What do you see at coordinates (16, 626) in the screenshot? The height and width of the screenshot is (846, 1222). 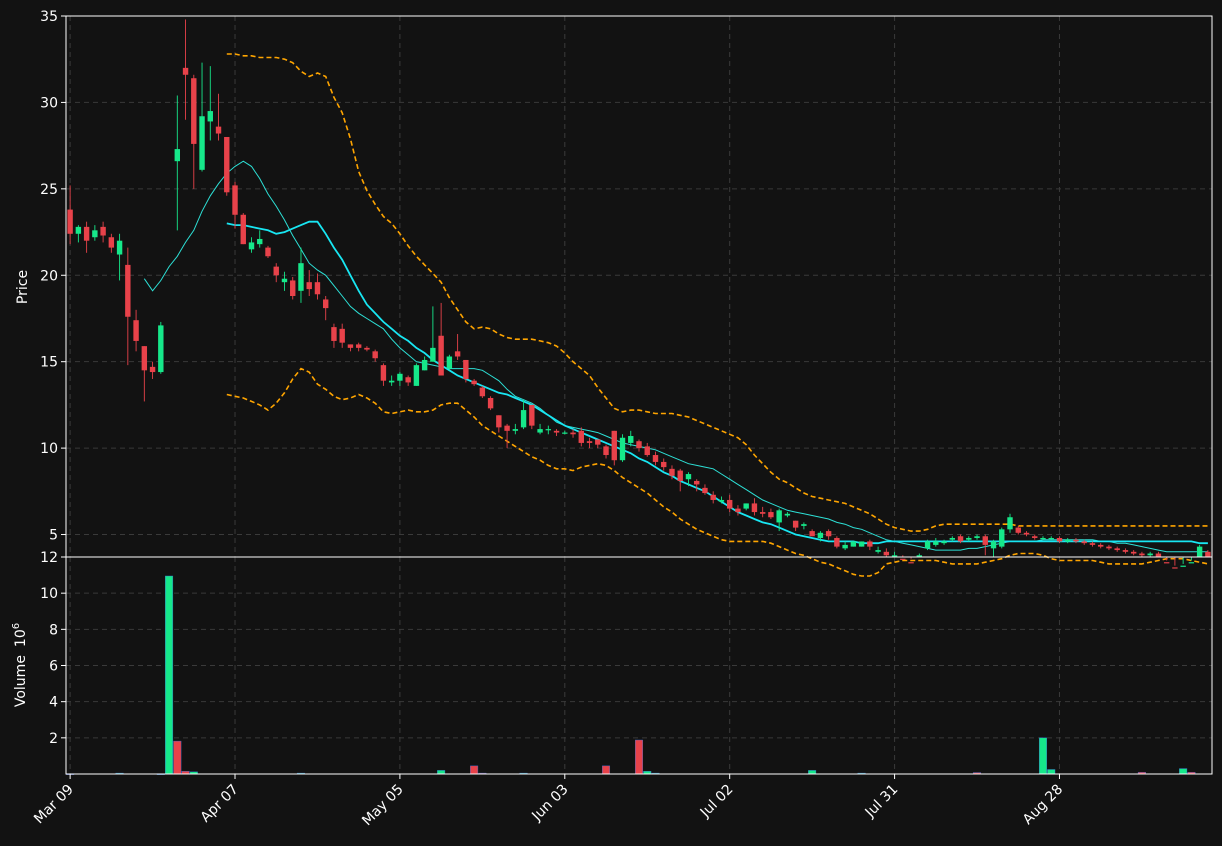 I see `volume-axis-unit-exponent: 6` at bounding box center [16, 626].